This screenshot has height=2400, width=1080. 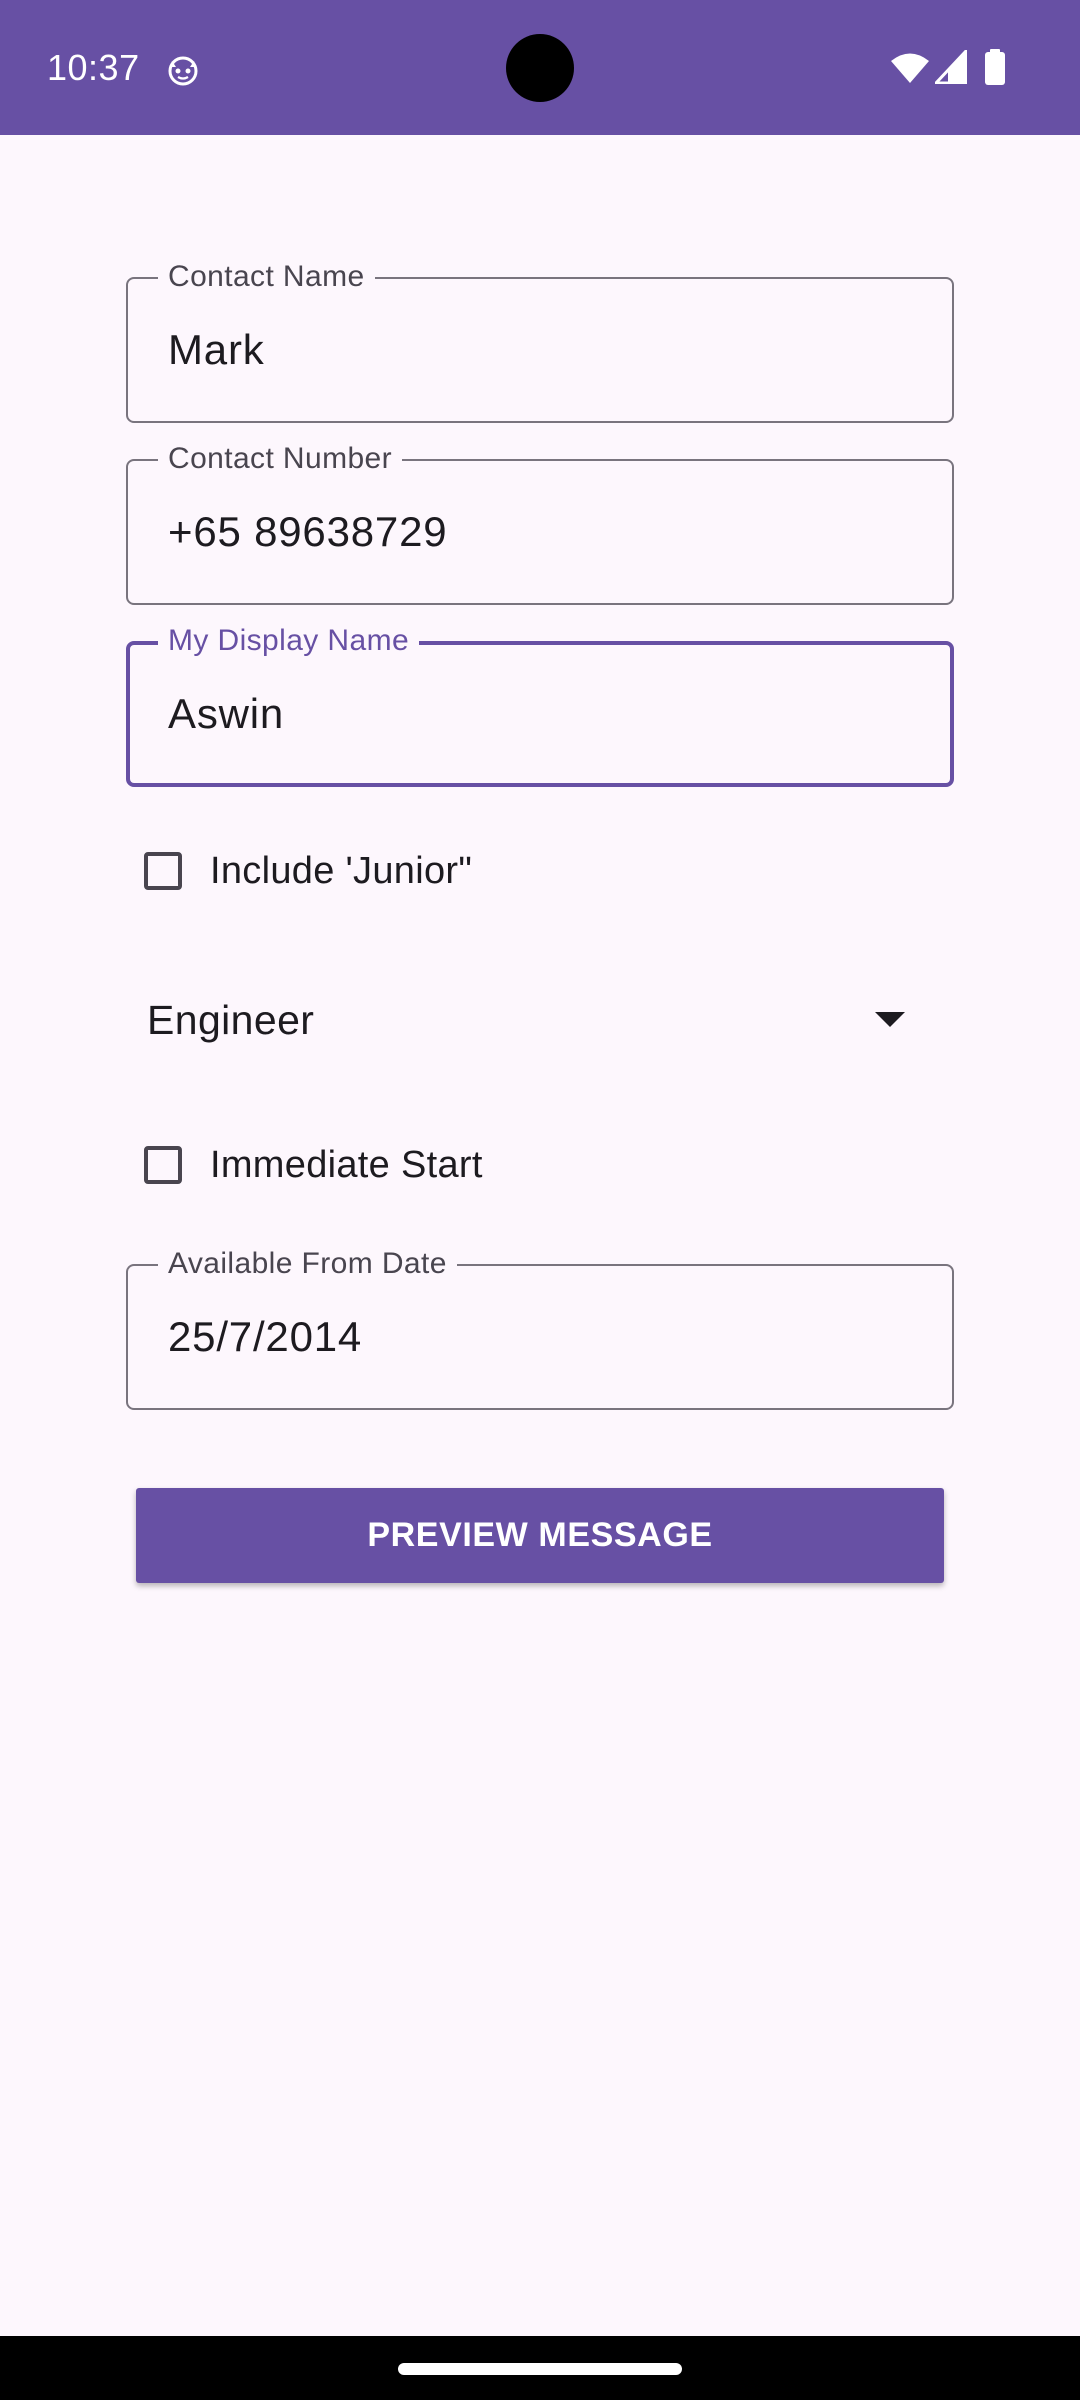 I want to click on cat-face-icon, so click(x=183, y=70).